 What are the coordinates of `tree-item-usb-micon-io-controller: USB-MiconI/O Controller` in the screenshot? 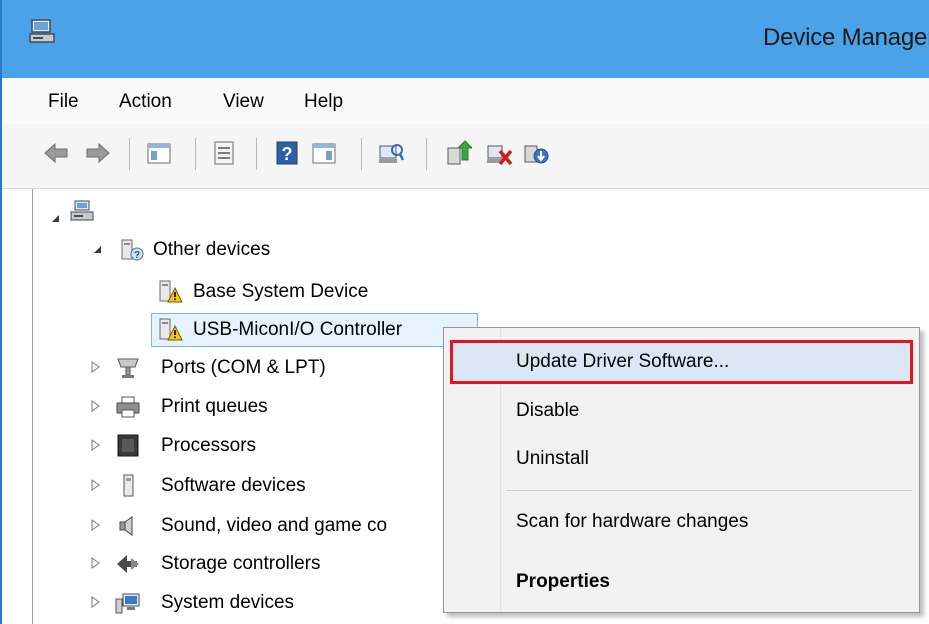 It's located at (302, 330).